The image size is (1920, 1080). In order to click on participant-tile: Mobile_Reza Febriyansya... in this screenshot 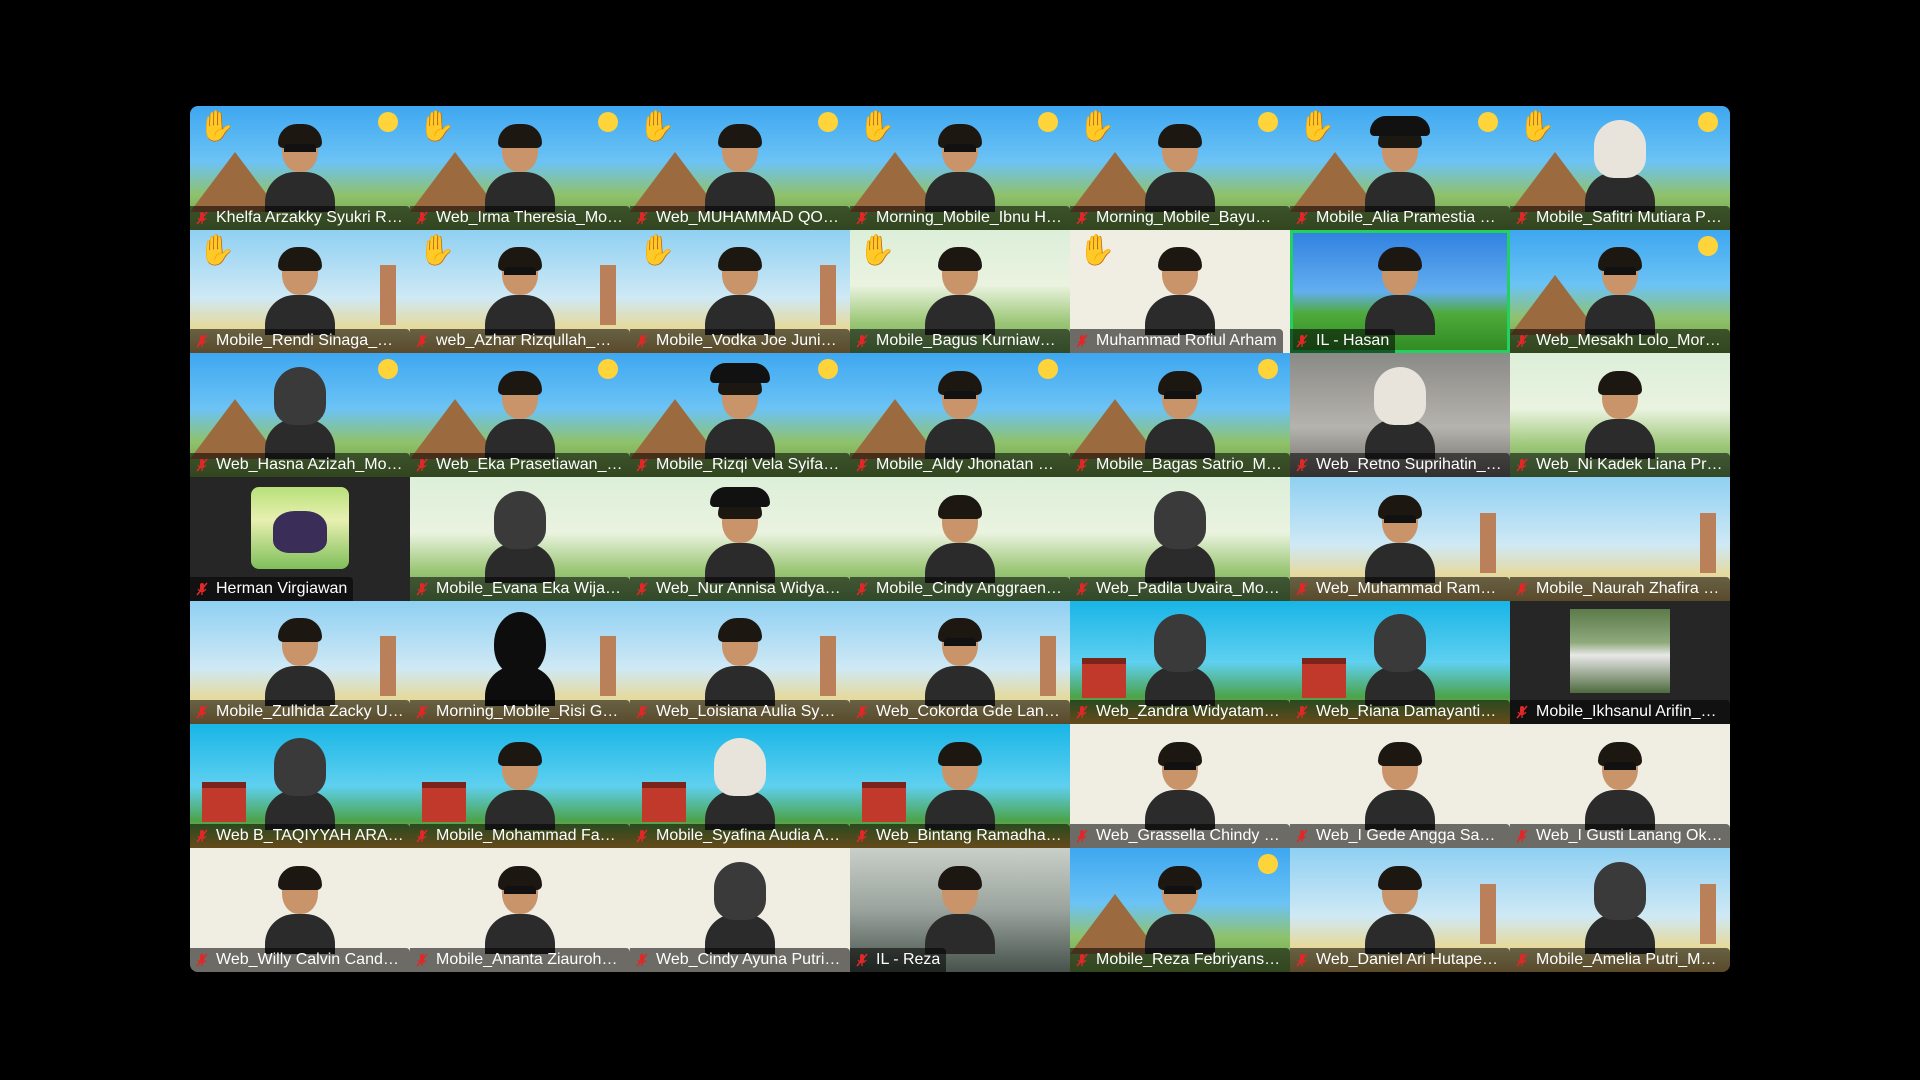, I will do `click(1180, 910)`.